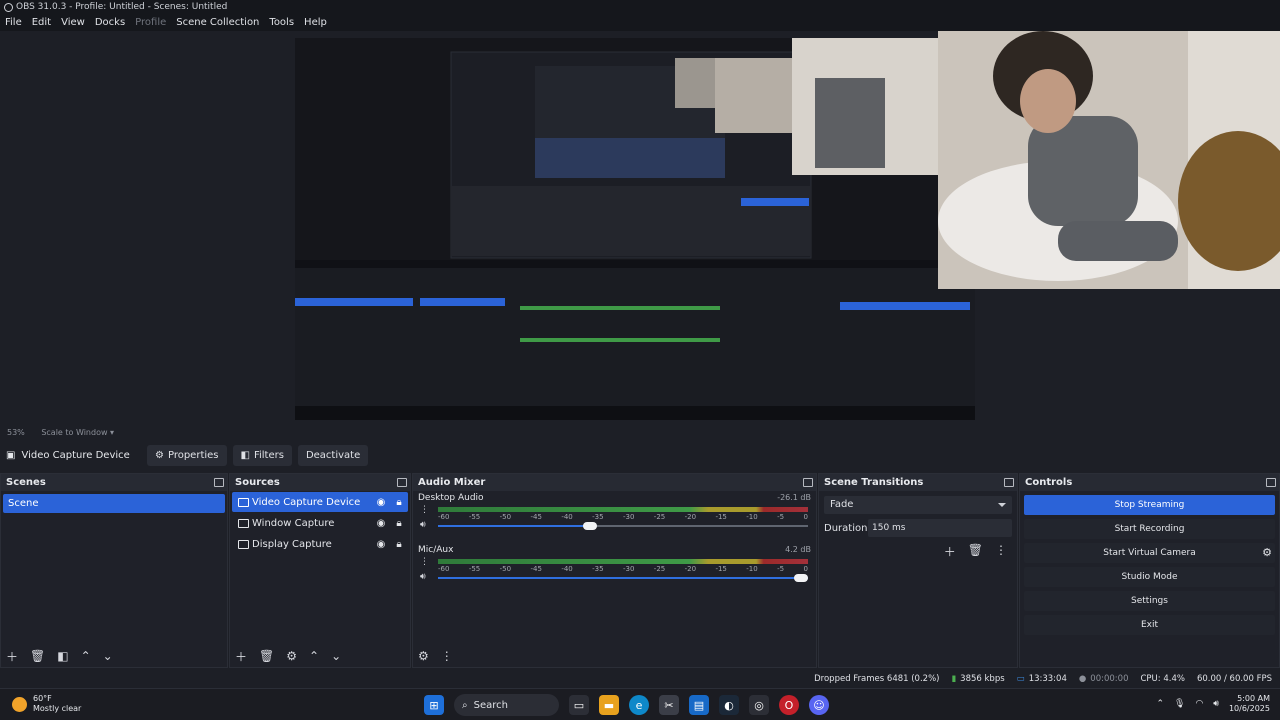 The image size is (1280, 720). I want to click on system-tray: ⌃ 🎙︎ ◠ 🔊︎ 5:00 AM 10/6/2025, so click(1213, 704).